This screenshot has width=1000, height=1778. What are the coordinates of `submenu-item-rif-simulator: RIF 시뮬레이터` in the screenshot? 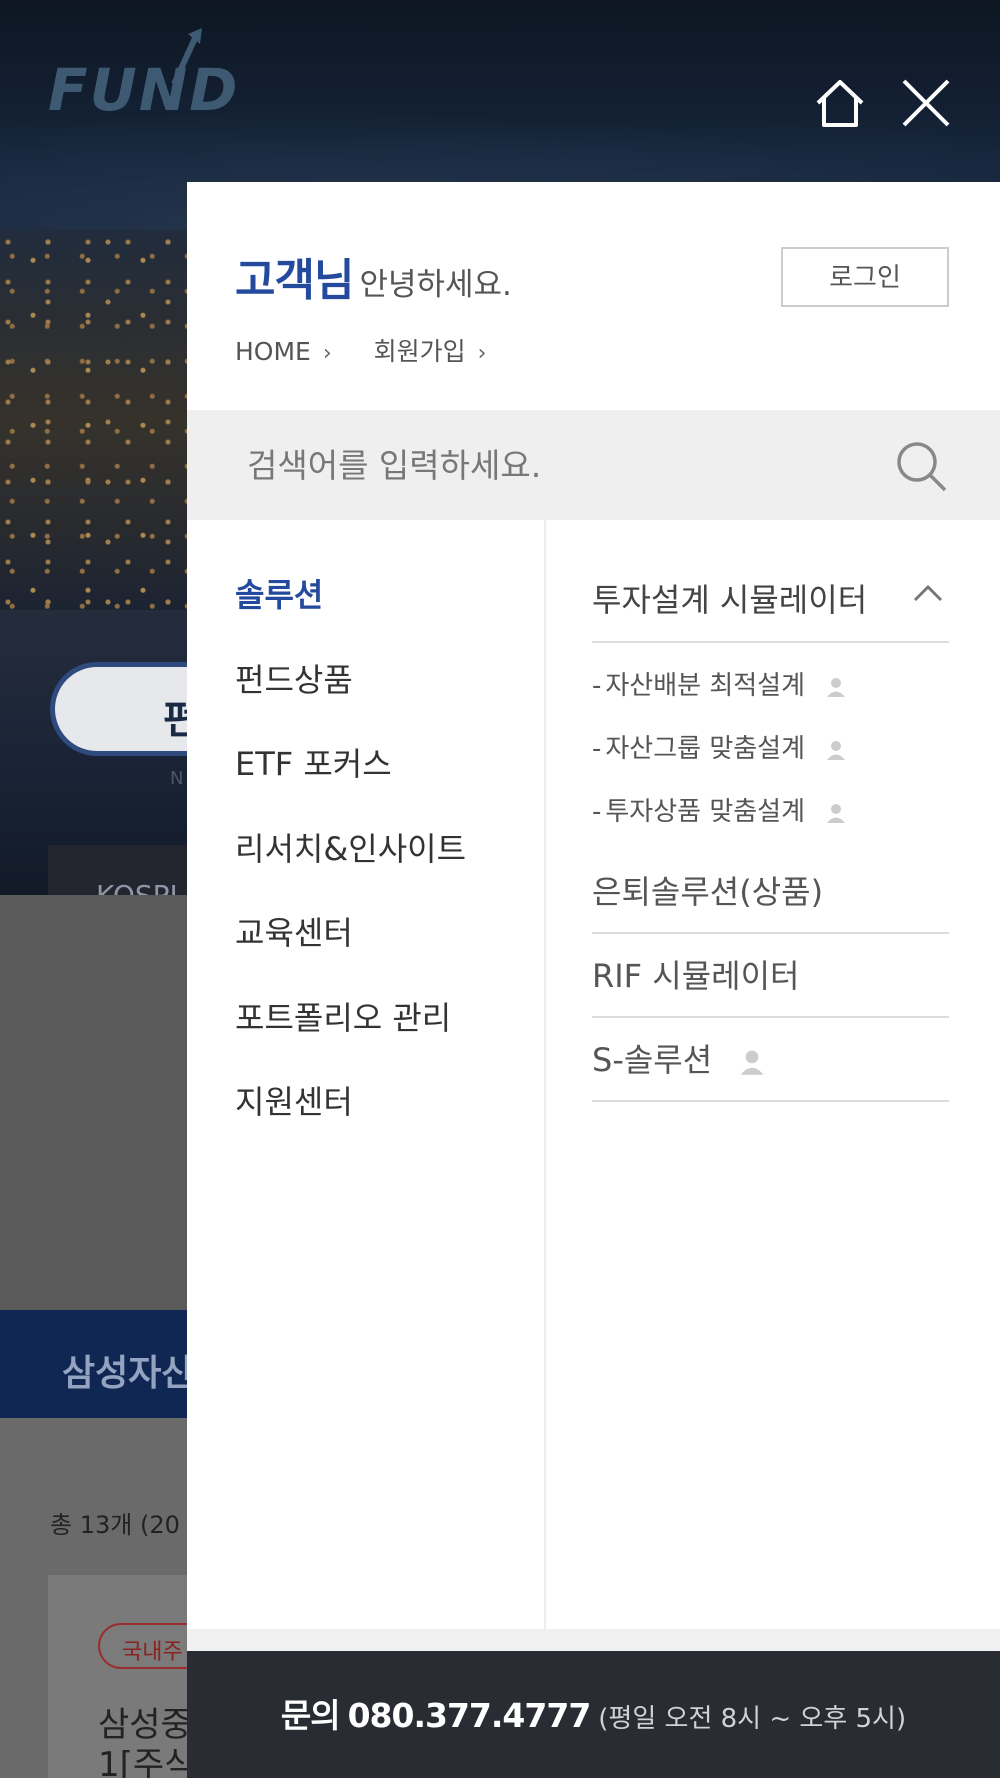 It's located at (770, 976).